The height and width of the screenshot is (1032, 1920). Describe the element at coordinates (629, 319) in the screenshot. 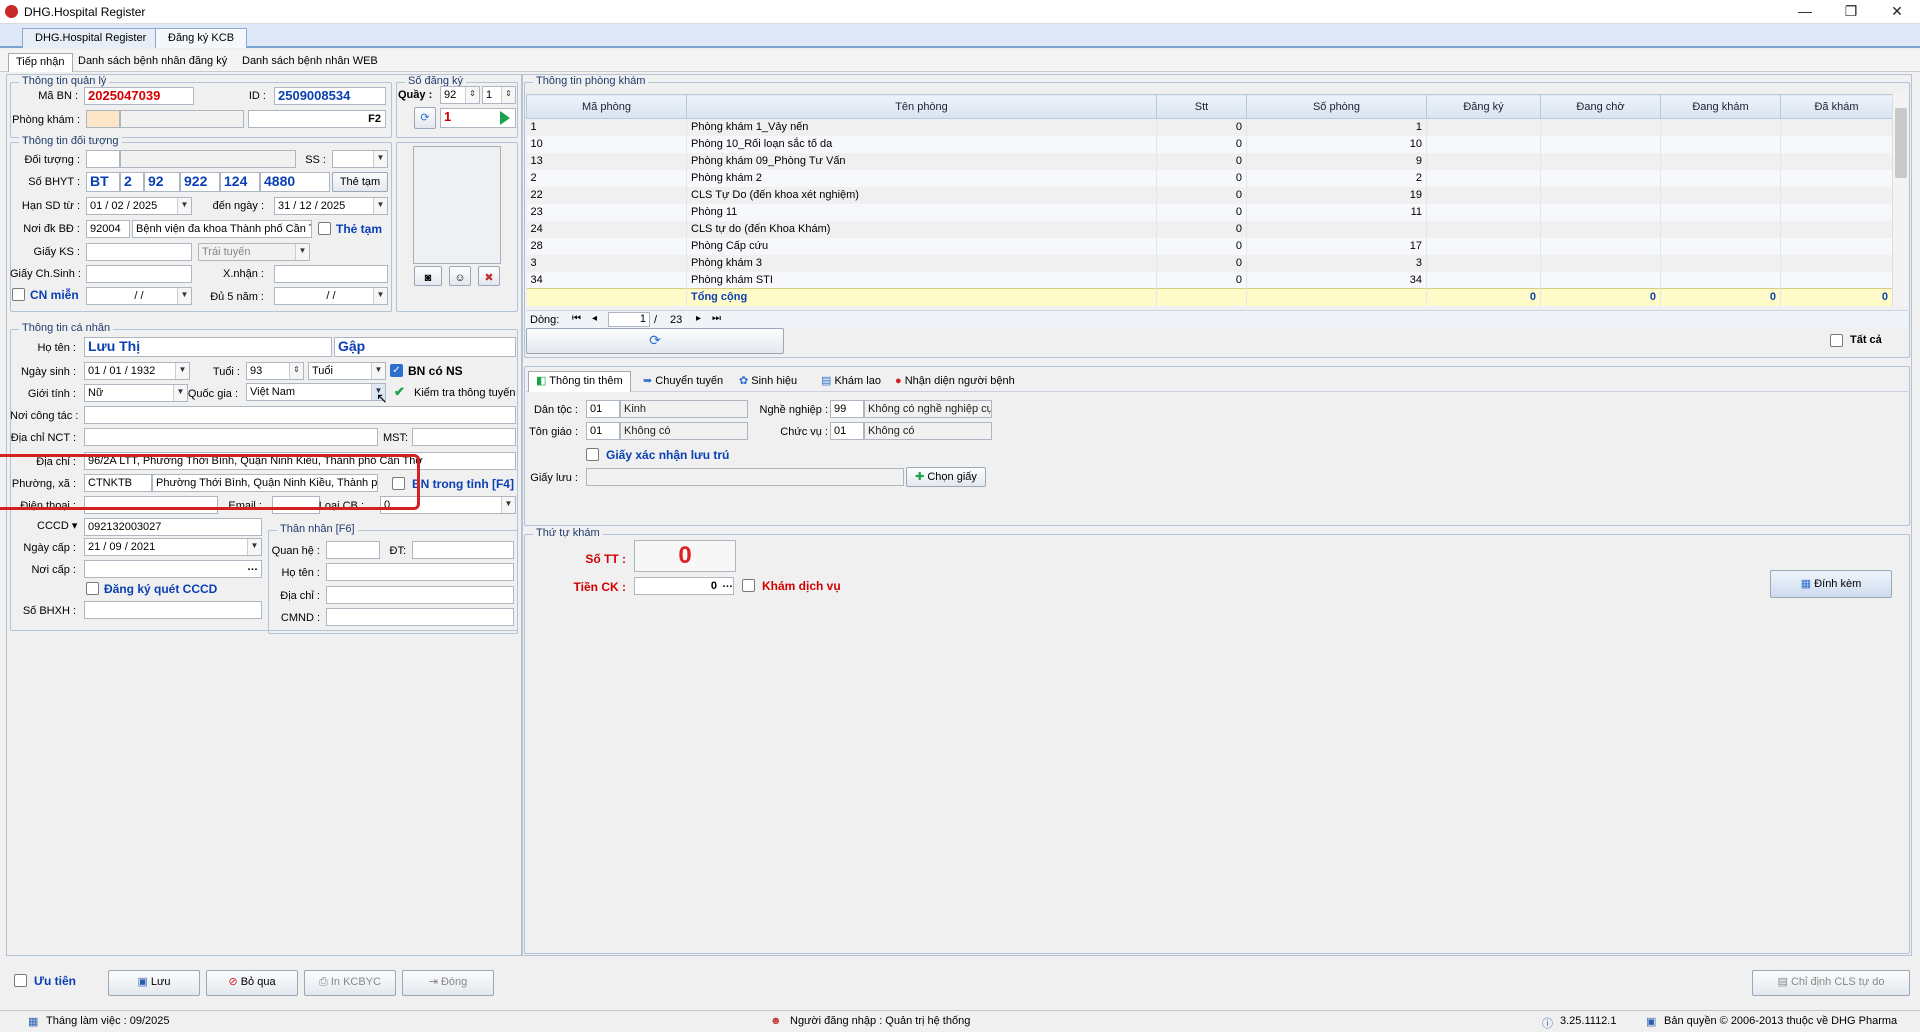

I see `page-input: 1` at that location.